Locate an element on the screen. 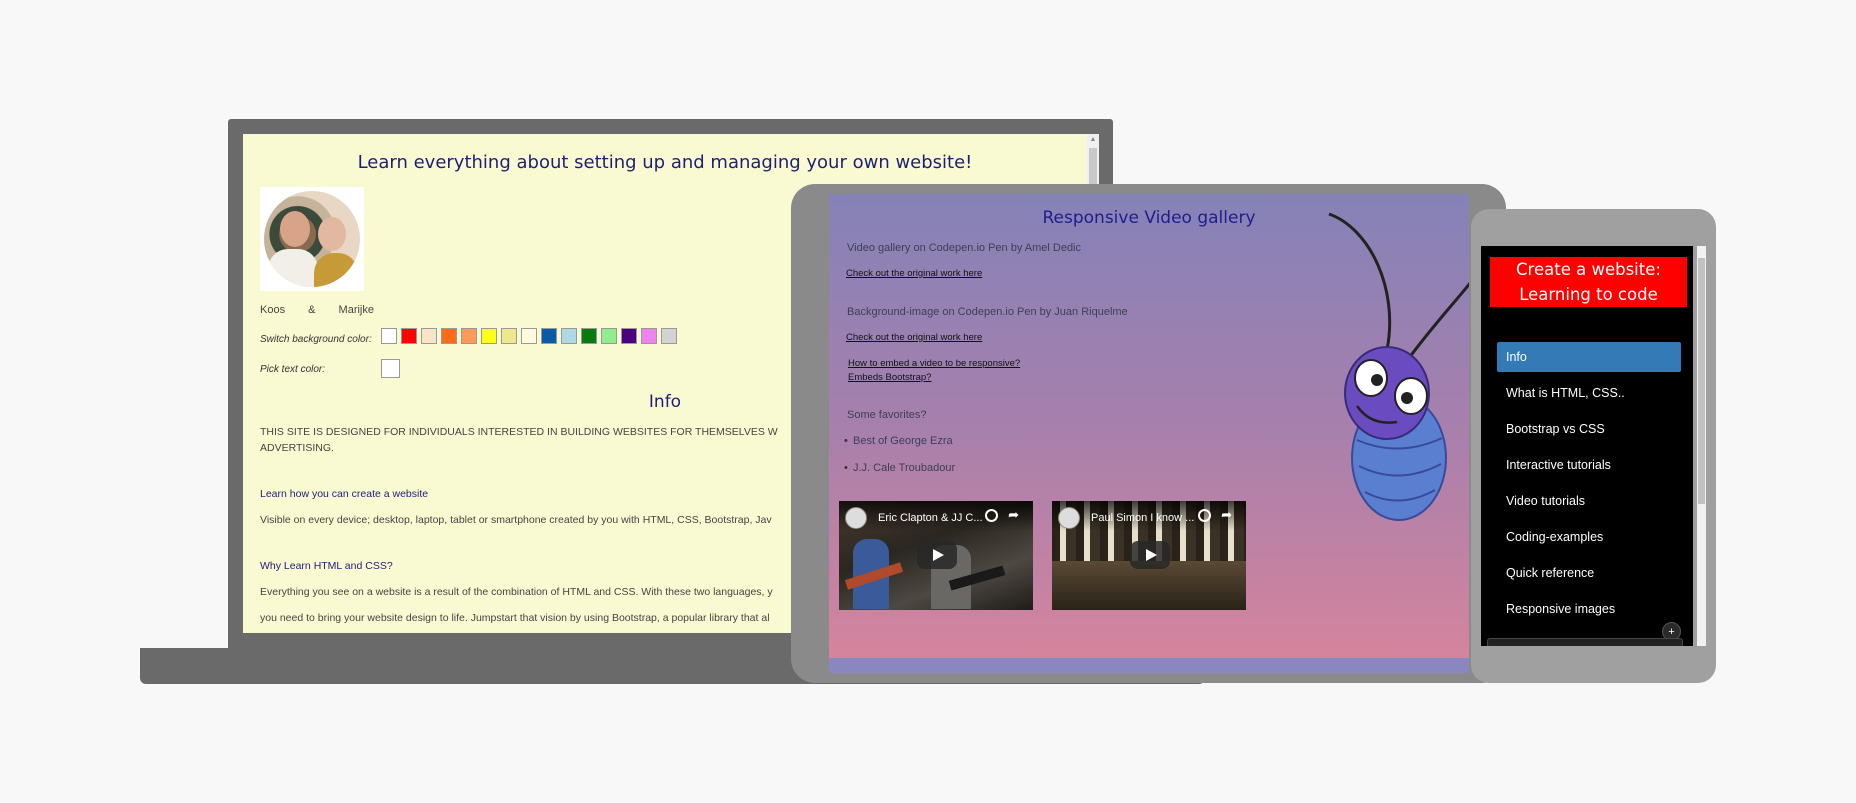 The image size is (1856, 803). nav-item-responsive: Responsive images is located at coordinates (1589, 612).